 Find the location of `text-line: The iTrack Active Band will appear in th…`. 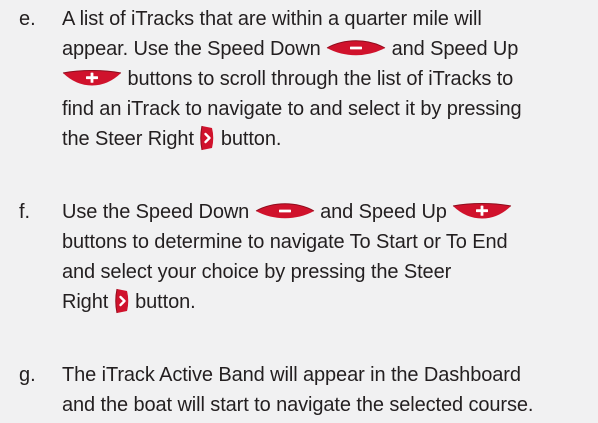

text-line: The iTrack Active Band will appear in th… is located at coordinates (330, 375).